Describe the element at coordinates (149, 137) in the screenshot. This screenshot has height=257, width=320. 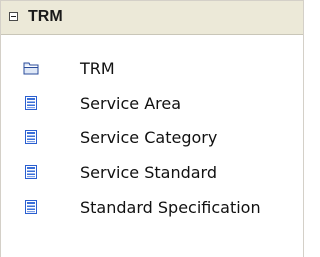
I see `toolbox-item-label: Service Category` at that location.